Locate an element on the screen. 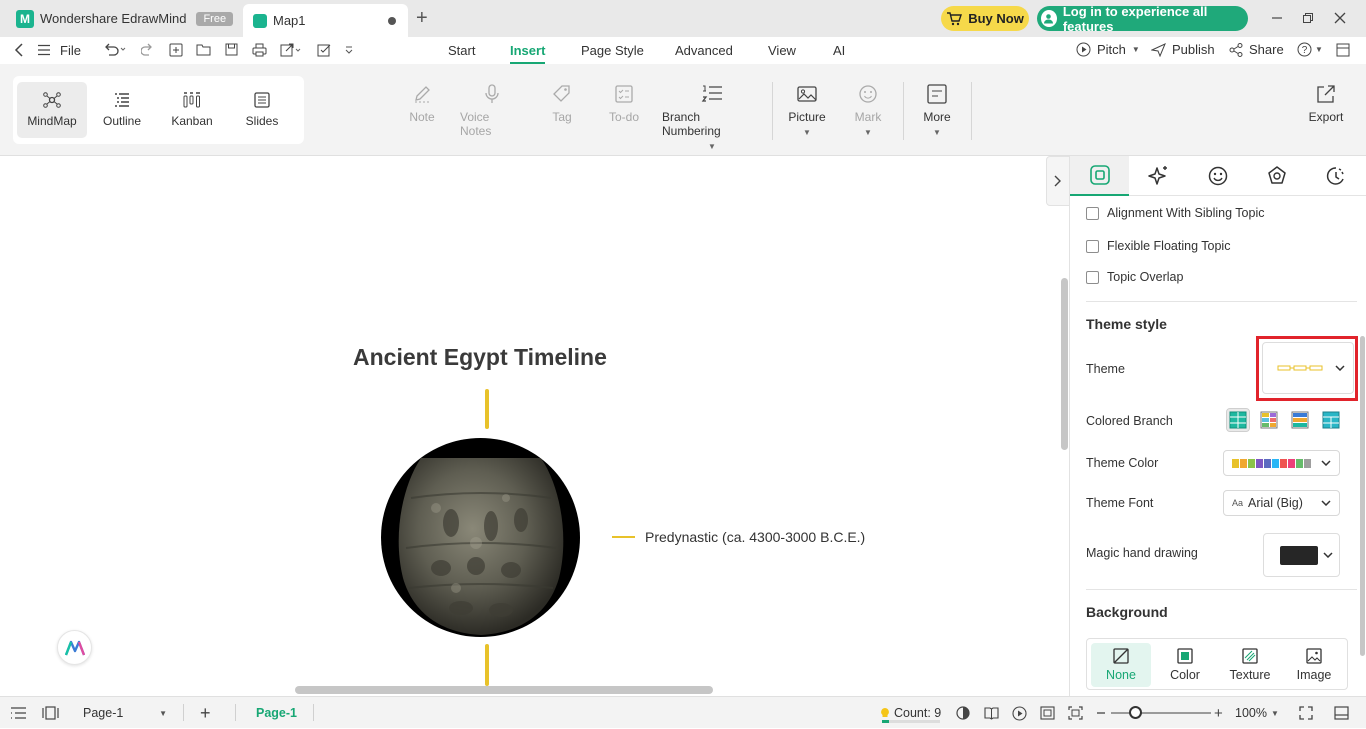  outline-toggle-icon is located at coordinates (18, 713).